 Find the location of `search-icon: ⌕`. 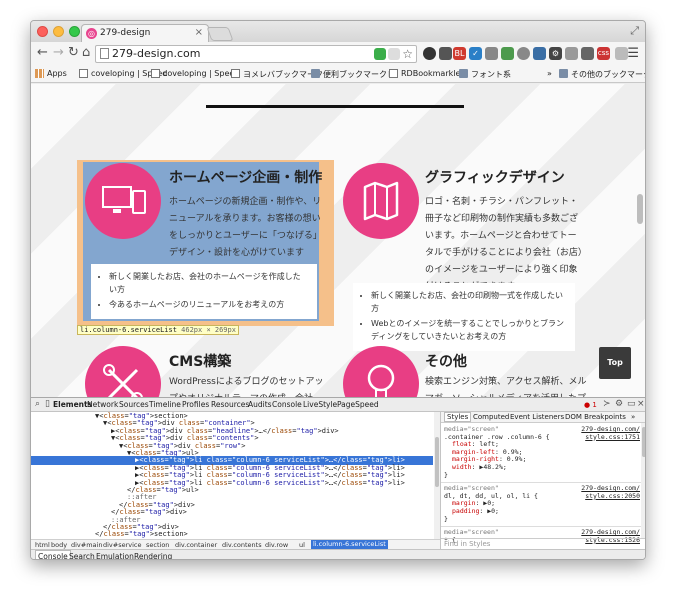

search-icon: ⌕ is located at coordinates (37, 404).